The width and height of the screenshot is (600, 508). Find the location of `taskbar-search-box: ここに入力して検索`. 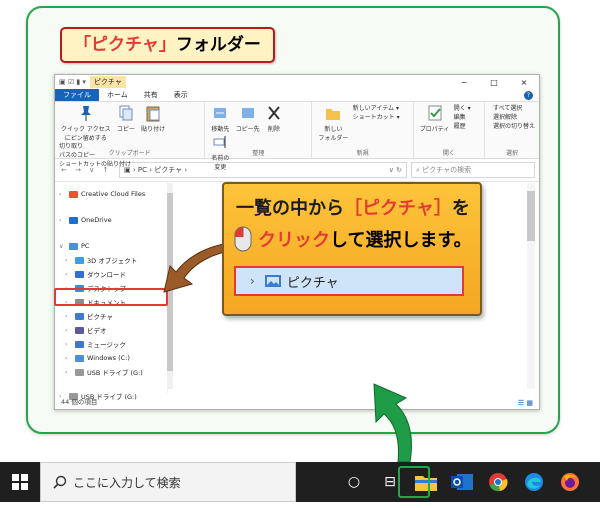

taskbar-search-box: ここに入力して検索 is located at coordinates (168, 482).